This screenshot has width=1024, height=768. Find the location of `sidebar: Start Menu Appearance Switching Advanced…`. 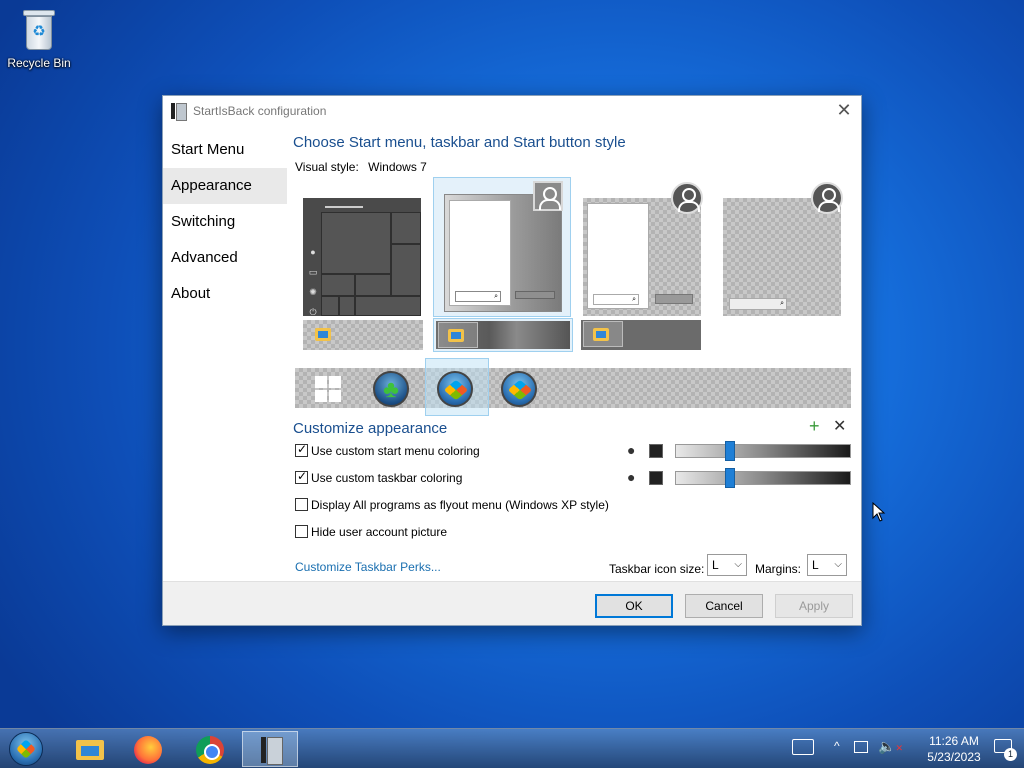

sidebar: Start Menu Appearance Switching Advanced… is located at coordinates (225, 222).